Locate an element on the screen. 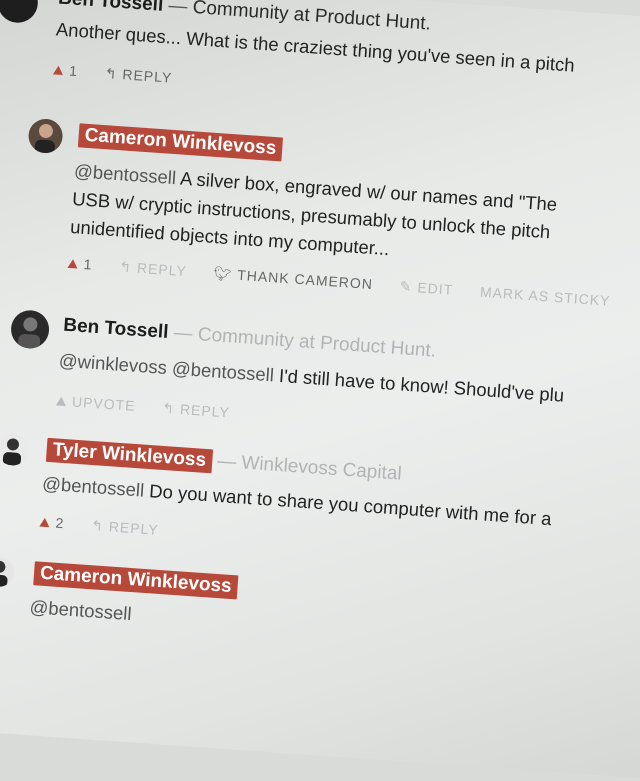 This screenshot has height=781, width=640. upvote-label: UPVOTE is located at coordinates (104, 403).